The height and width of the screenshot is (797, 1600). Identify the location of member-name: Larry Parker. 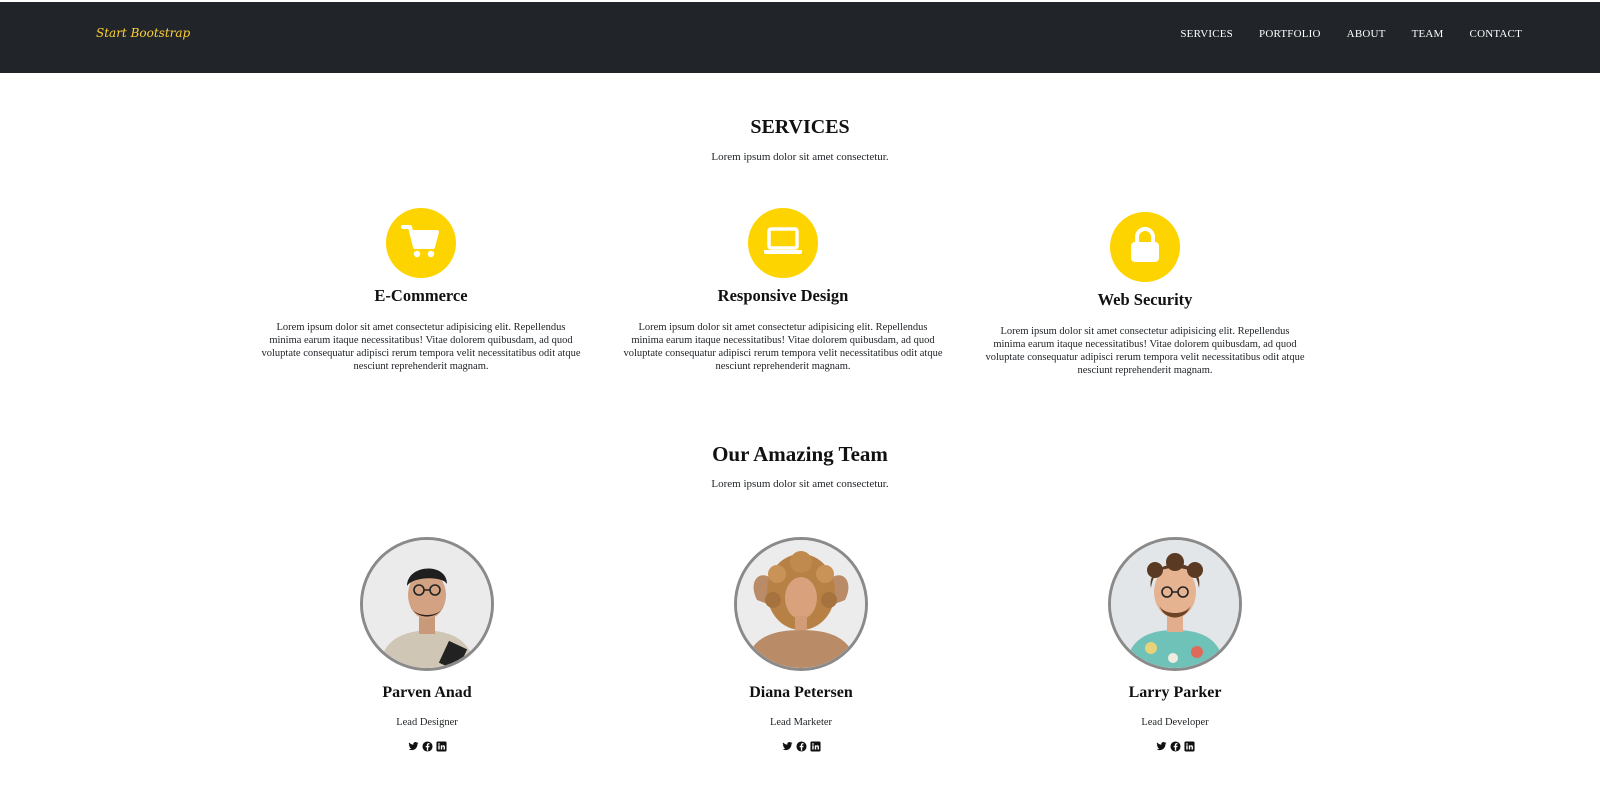
(1175, 692).